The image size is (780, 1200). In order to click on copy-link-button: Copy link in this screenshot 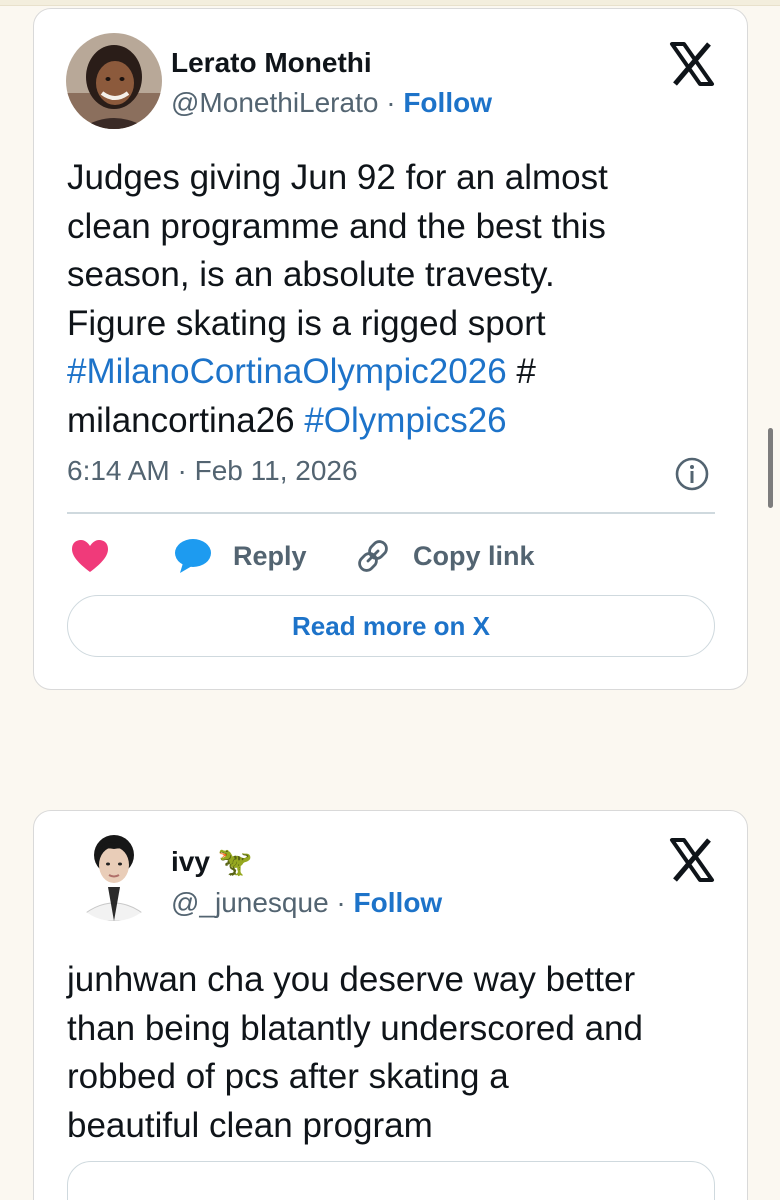, I will do `click(445, 556)`.